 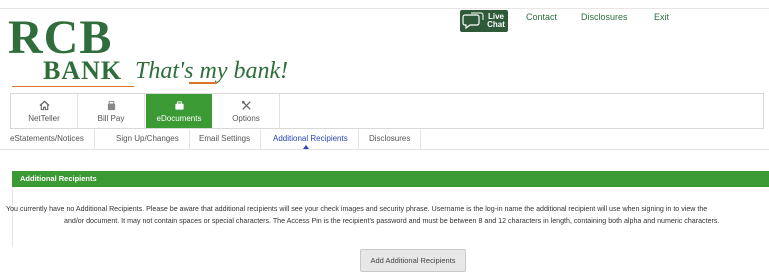 I want to click on home-icon, so click(x=44, y=105).